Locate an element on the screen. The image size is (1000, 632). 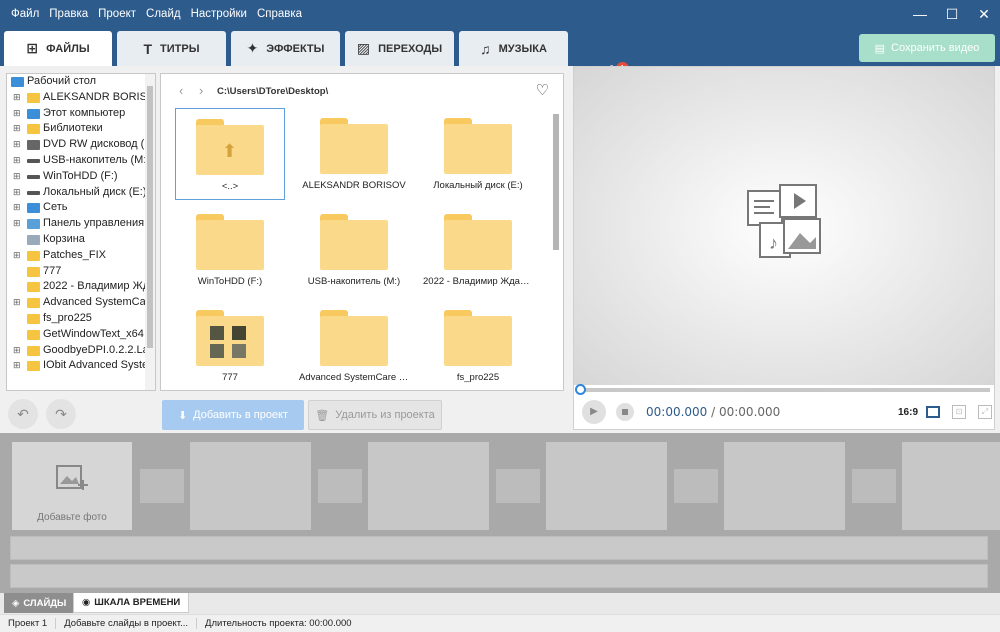
play-button: ▶ is located at coordinates (594, 412).